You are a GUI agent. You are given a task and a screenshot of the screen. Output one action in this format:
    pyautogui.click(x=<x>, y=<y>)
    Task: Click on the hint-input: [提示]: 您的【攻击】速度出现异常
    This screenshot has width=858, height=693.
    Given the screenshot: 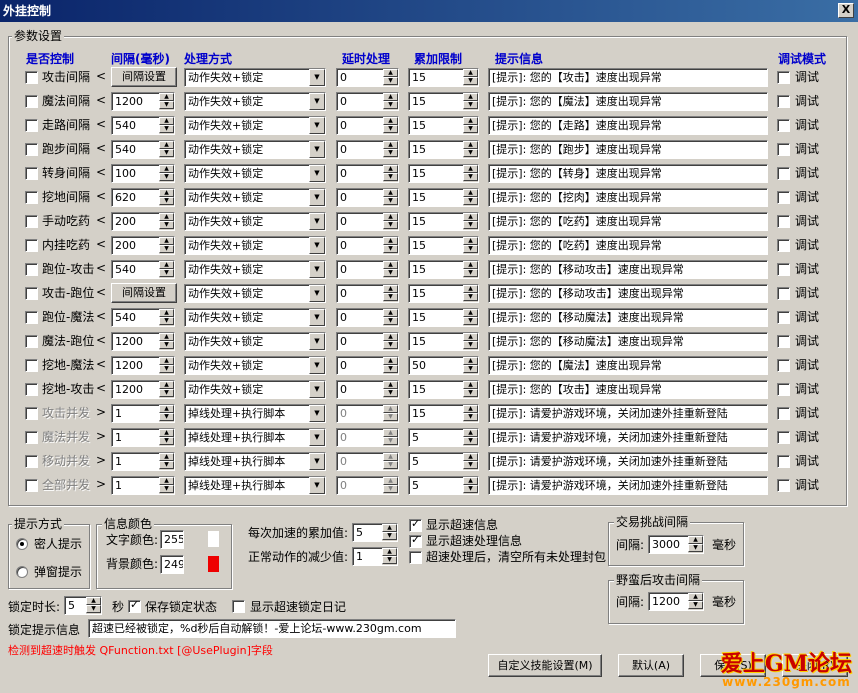 What is the action you would take?
    pyautogui.click(x=628, y=389)
    